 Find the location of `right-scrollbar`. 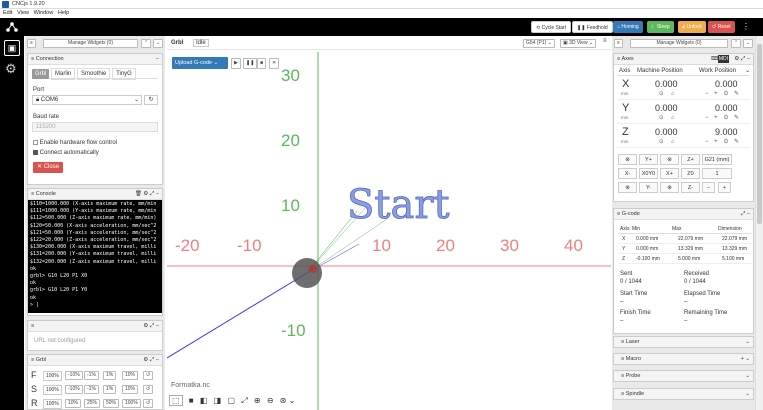

right-scrollbar is located at coordinates (759, 223).